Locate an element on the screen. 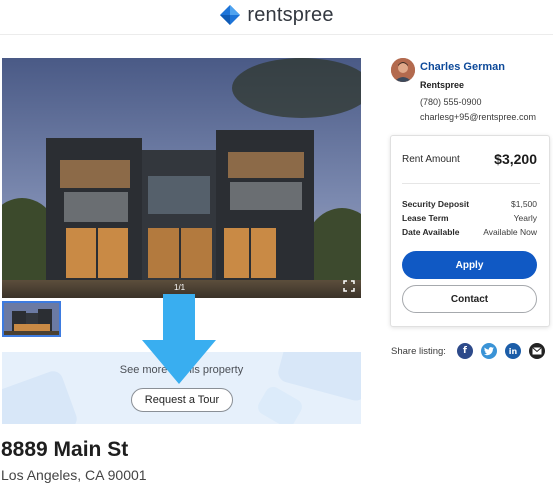 This screenshot has width=553, height=504. expand-icon is located at coordinates (349, 286).